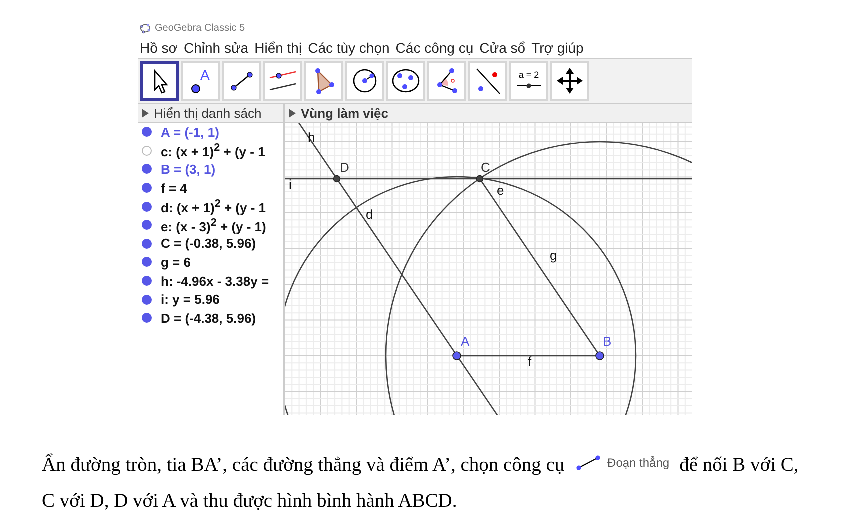 This screenshot has width=843, height=521. I want to click on point-icon, so click(195, 89).